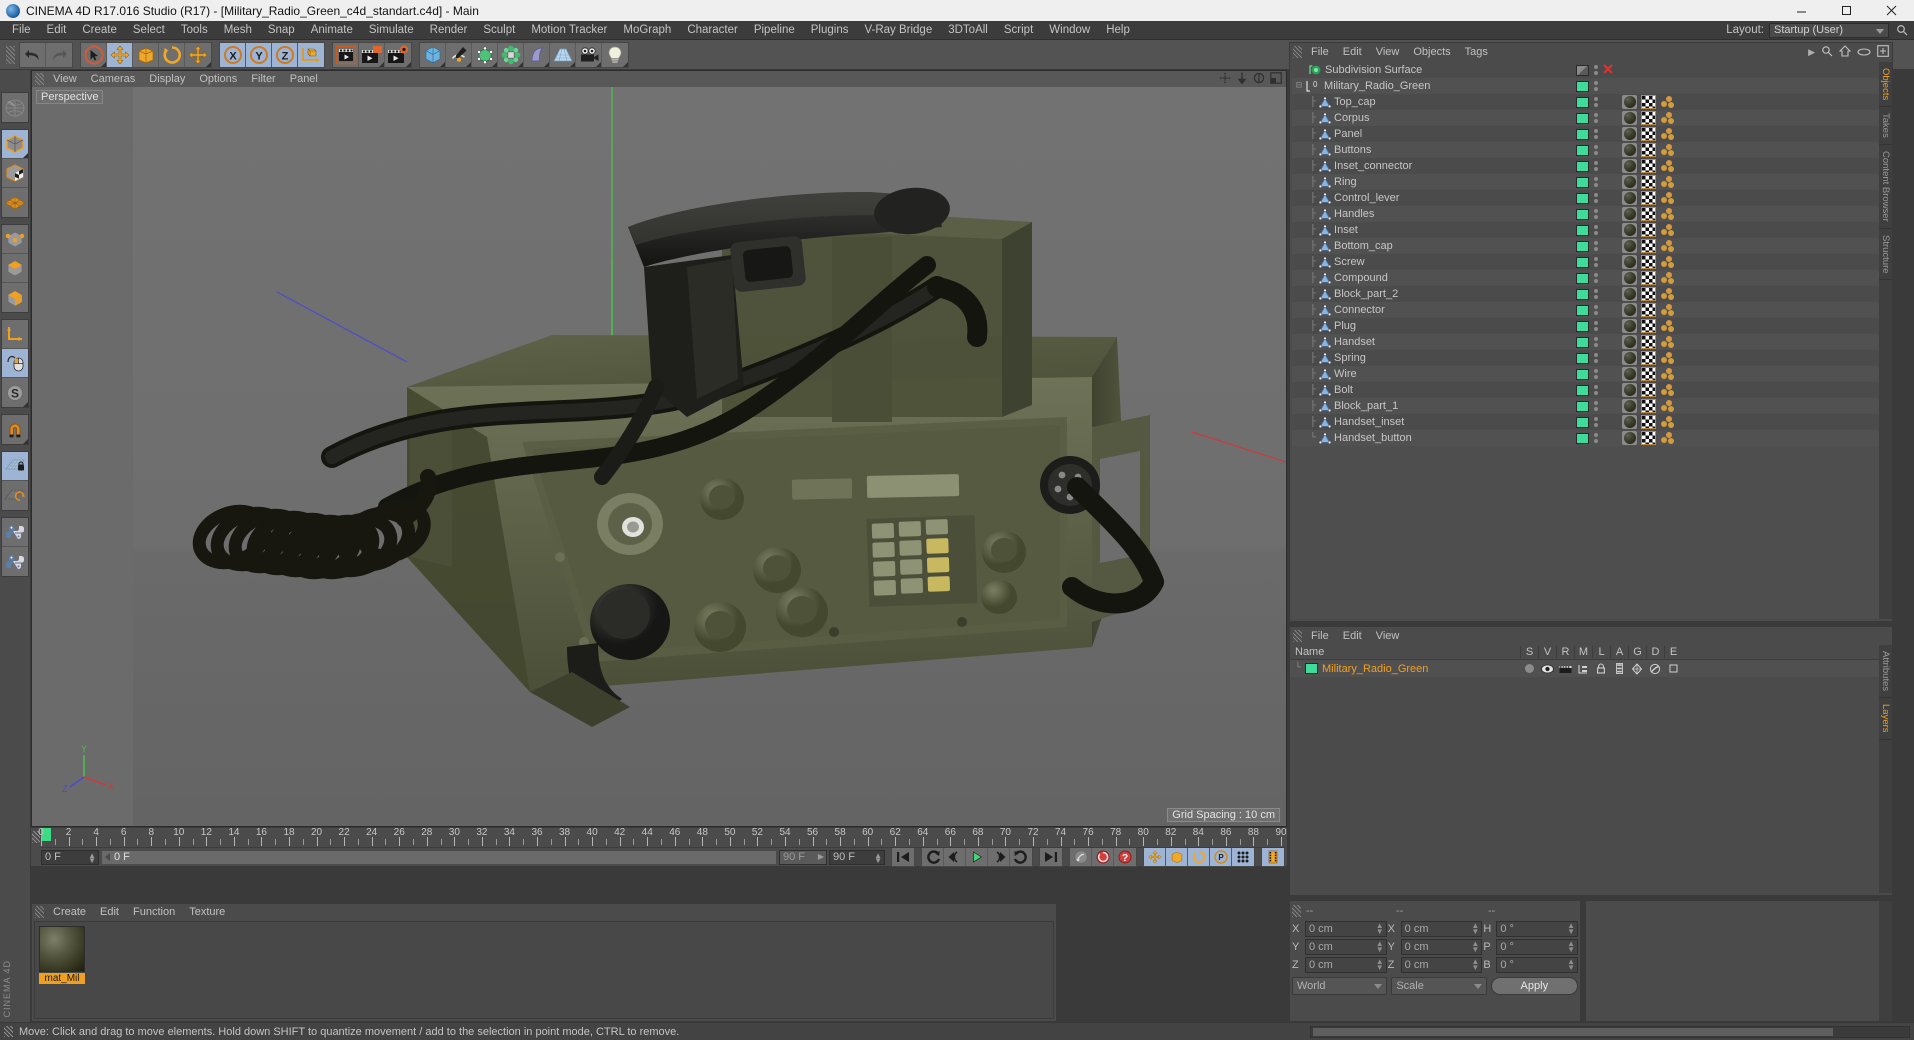  I want to click on next-key-button, so click(1021, 857).